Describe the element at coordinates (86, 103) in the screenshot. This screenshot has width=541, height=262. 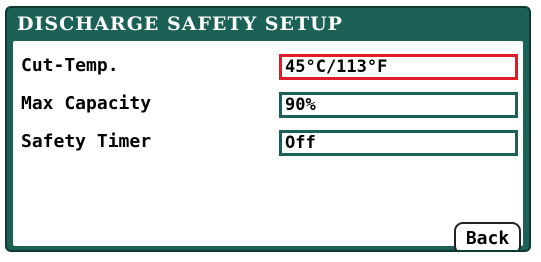
I see `max-capacity-label: Max Capacity` at that location.